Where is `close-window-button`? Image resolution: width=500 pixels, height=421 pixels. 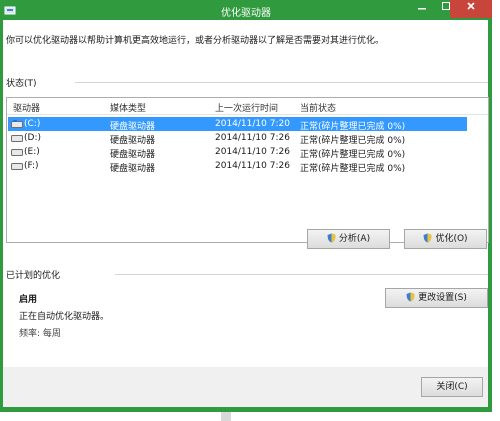
close-window-button is located at coordinates (471, 9).